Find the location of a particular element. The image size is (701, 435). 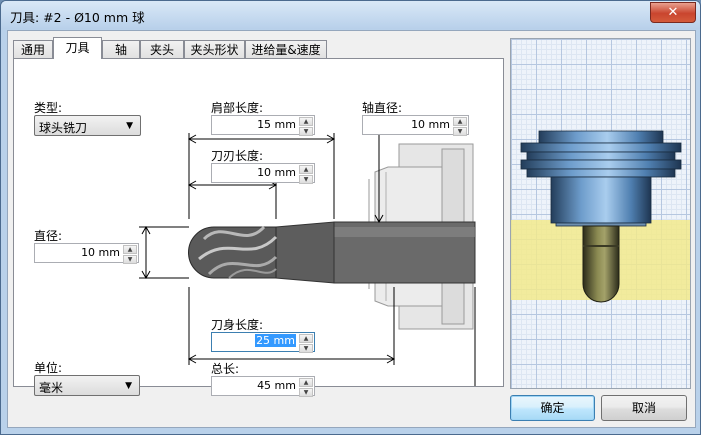

ok-button: 确定 is located at coordinates (552, 408).